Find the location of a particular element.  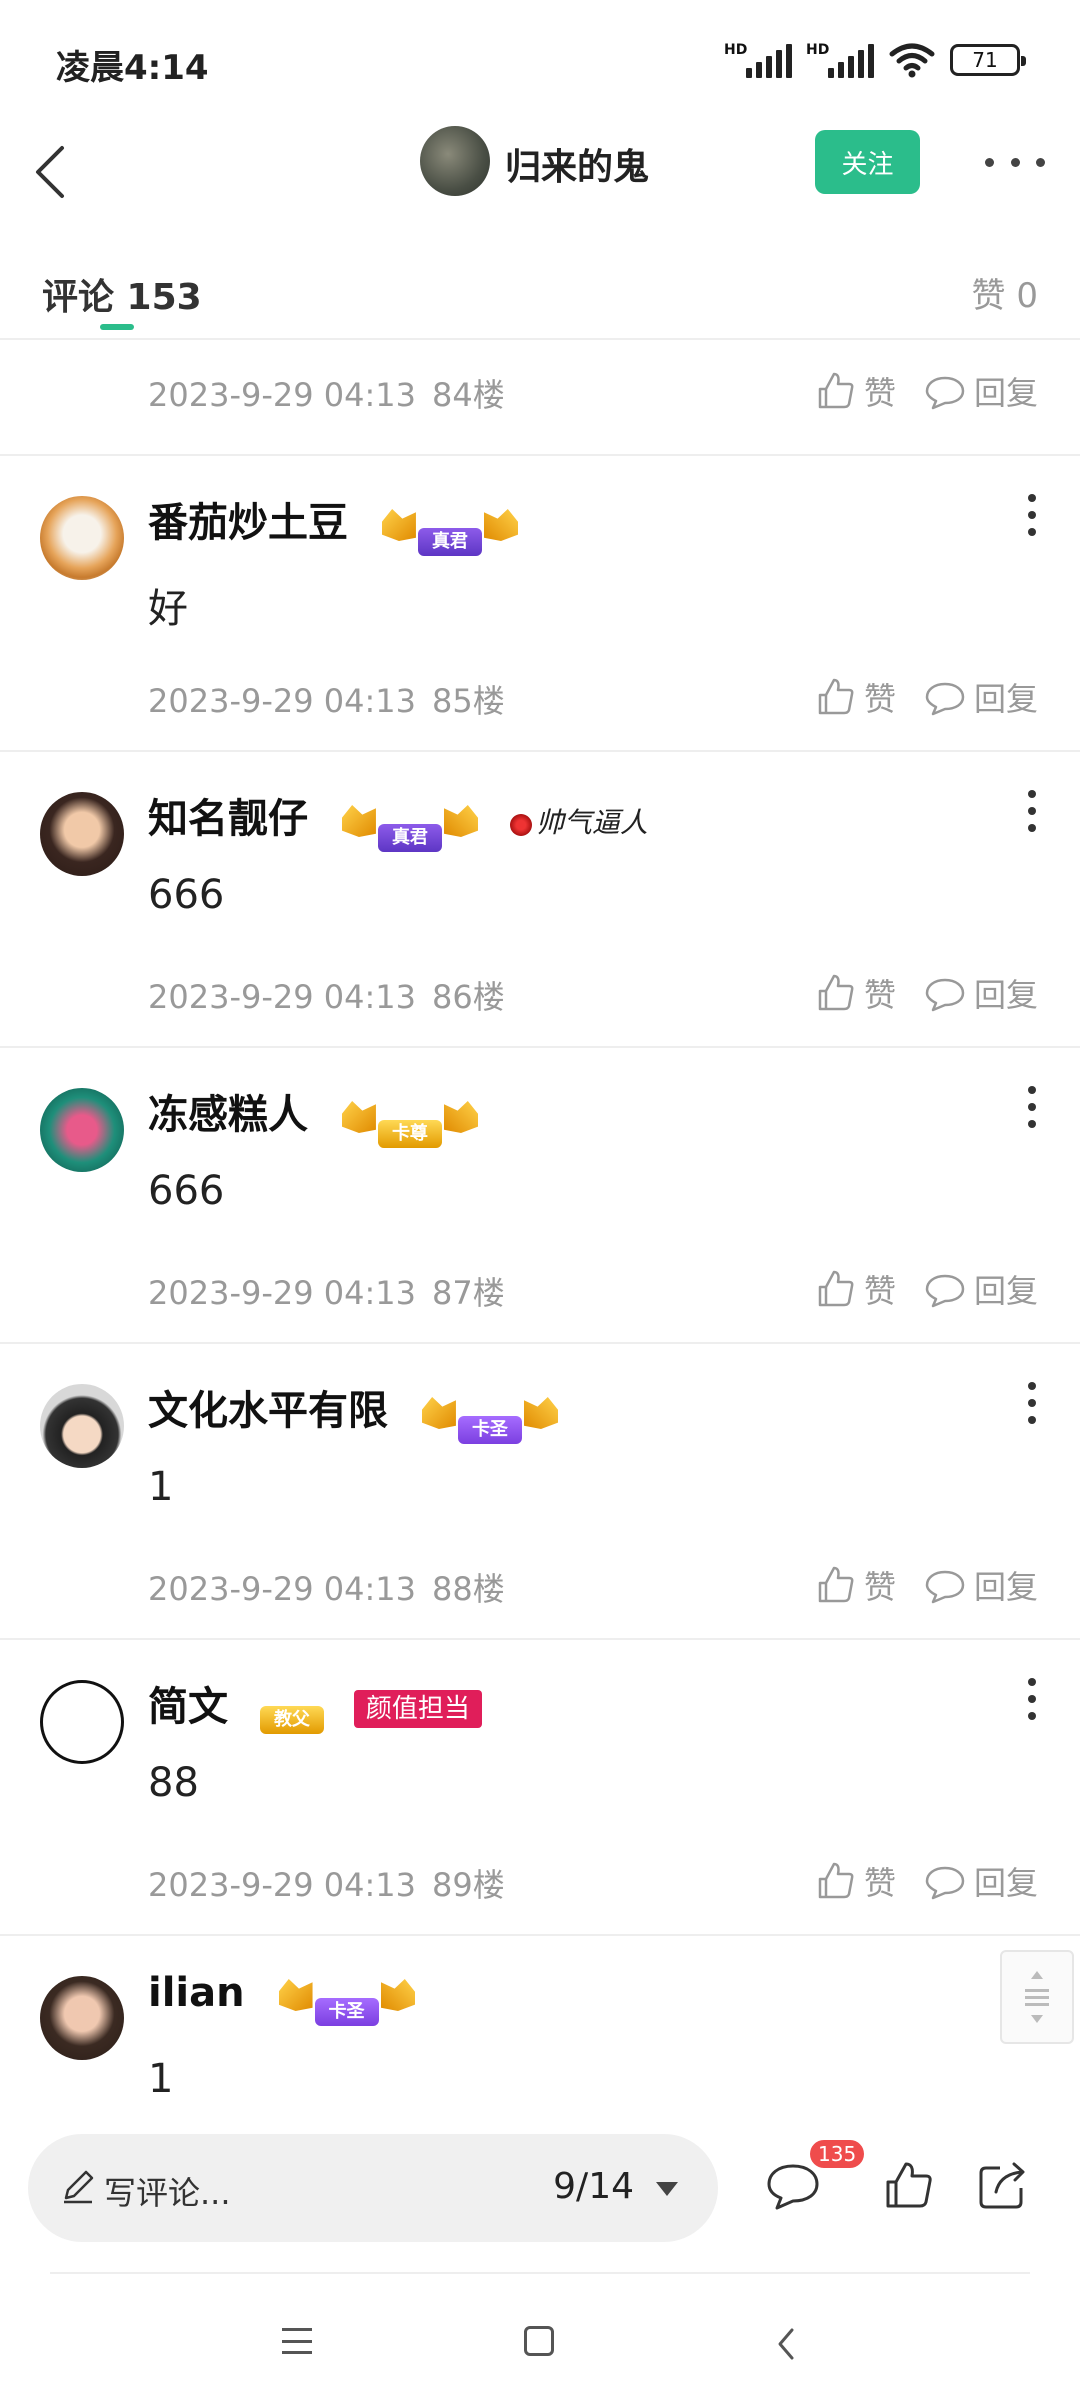

header: 归来的鬼 关注 is located at coordinates (540, 180).